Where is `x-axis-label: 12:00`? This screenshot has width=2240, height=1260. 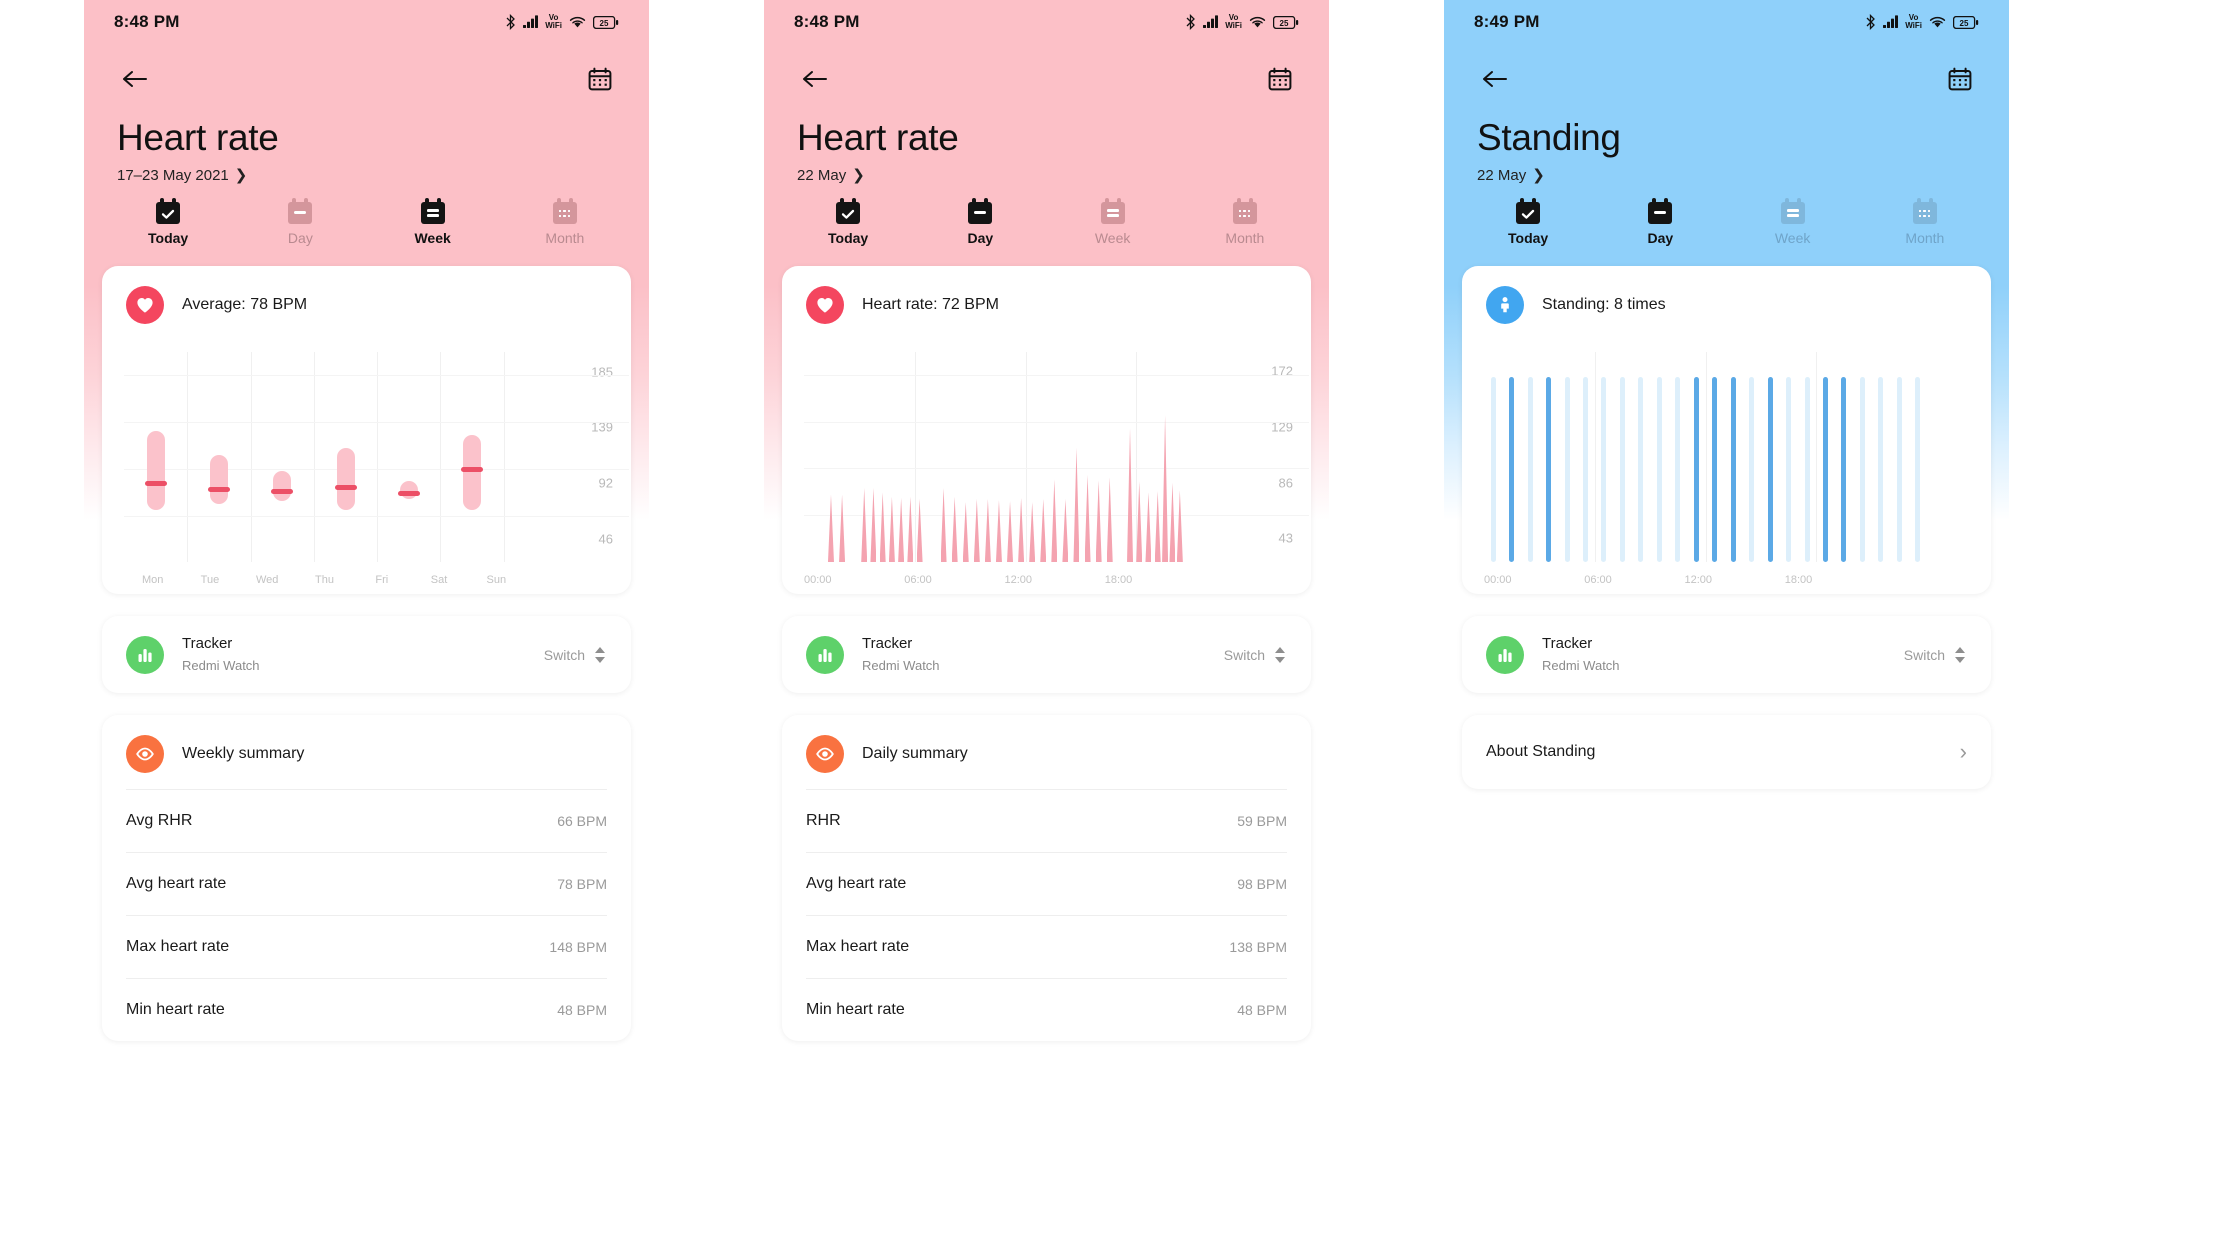 x-axis-label: 12:00 is located at coordinates (1018, 580).